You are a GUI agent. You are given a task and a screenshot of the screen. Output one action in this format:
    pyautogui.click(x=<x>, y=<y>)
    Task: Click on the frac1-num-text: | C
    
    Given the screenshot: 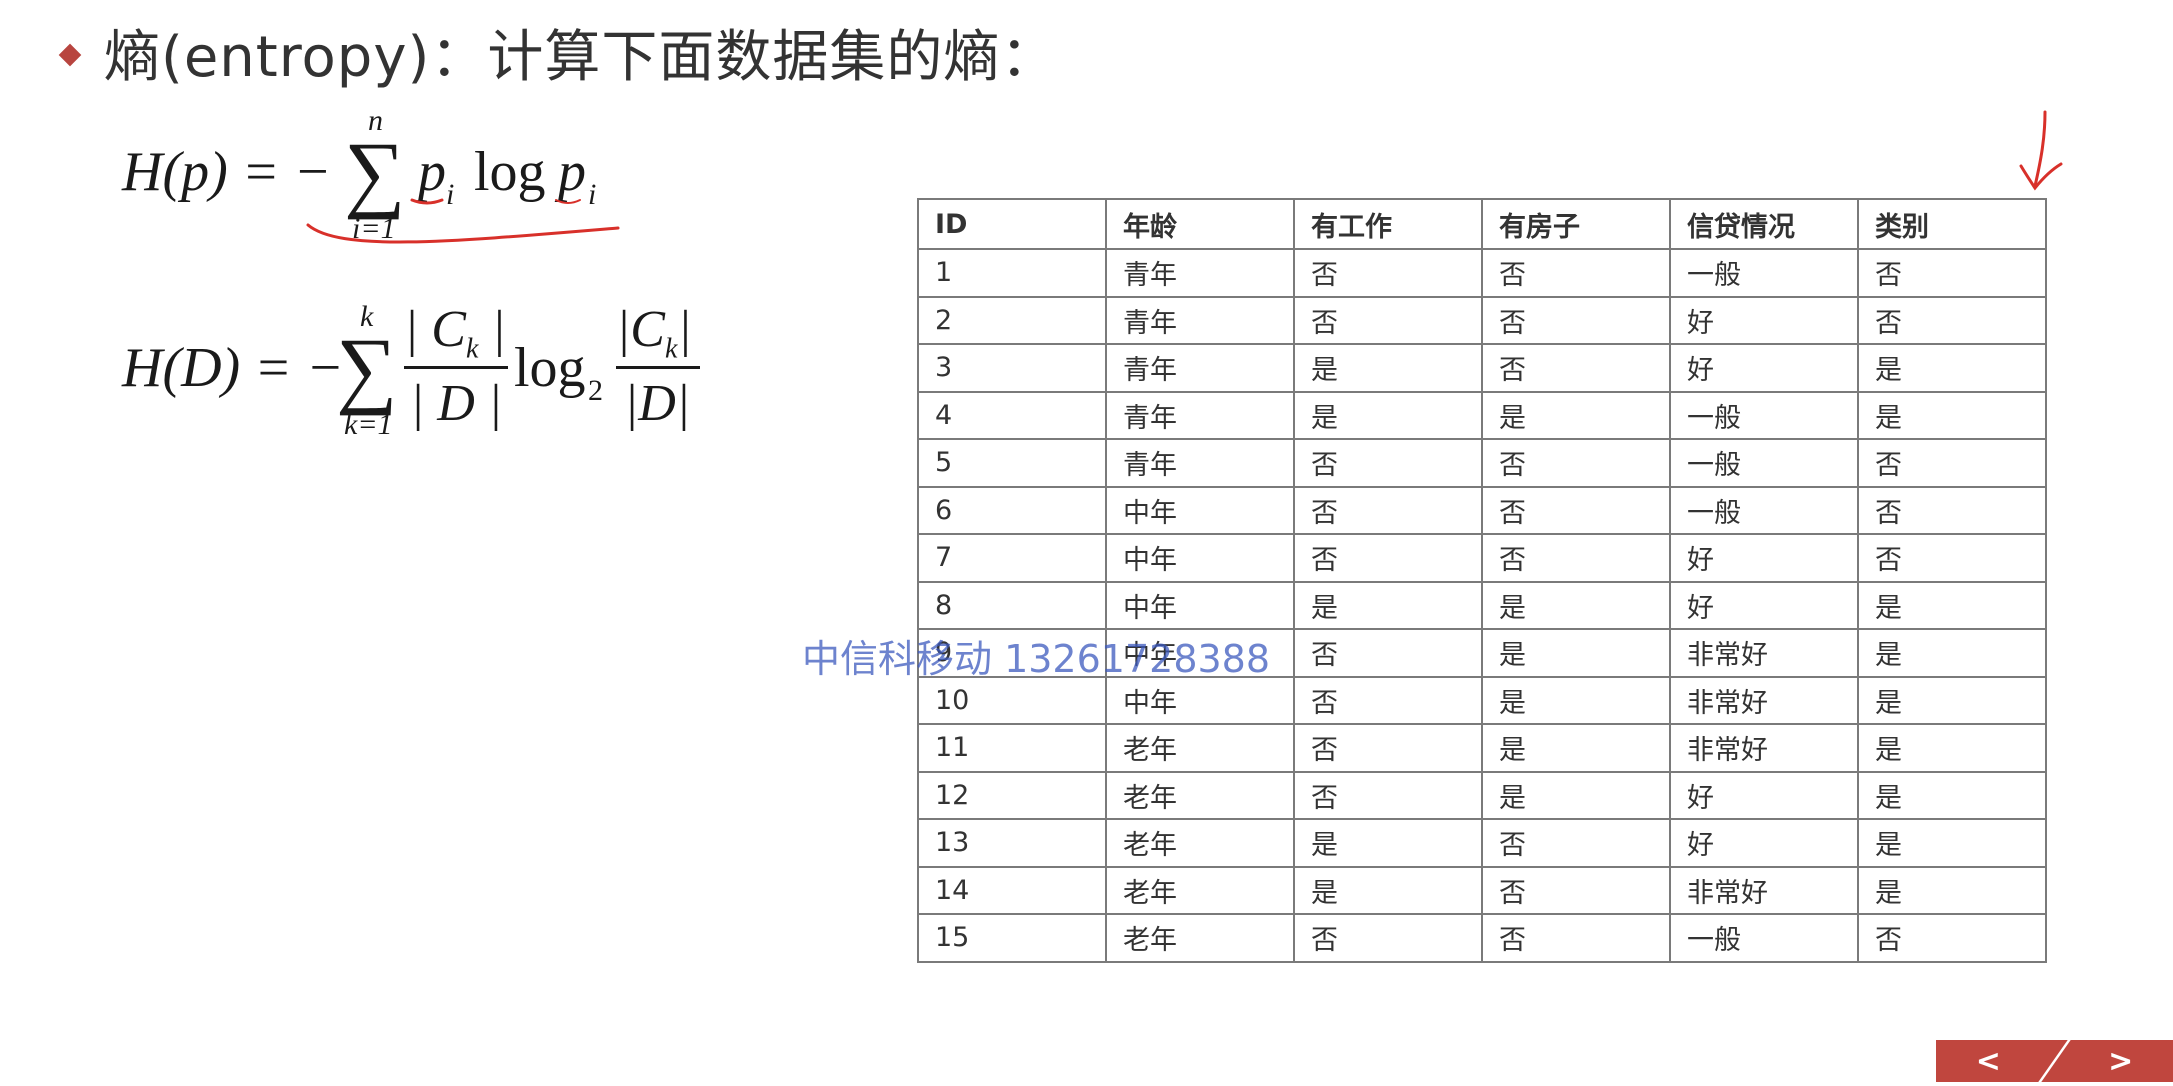 What is the action you would take?
    pyautogui.click(x=435, y=329)
    